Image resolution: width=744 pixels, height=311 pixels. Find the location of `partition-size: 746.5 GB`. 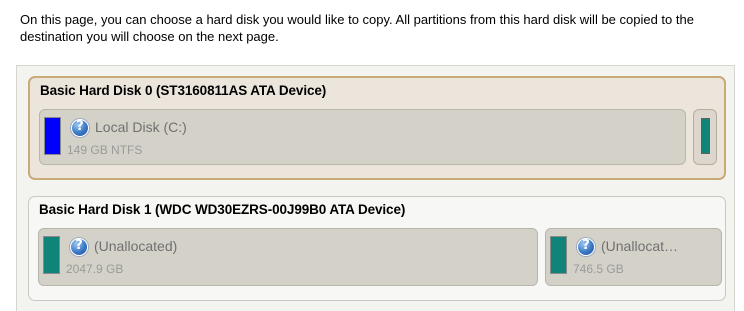

partition-size: 746.5 GB is located at coordinates (598, 269).